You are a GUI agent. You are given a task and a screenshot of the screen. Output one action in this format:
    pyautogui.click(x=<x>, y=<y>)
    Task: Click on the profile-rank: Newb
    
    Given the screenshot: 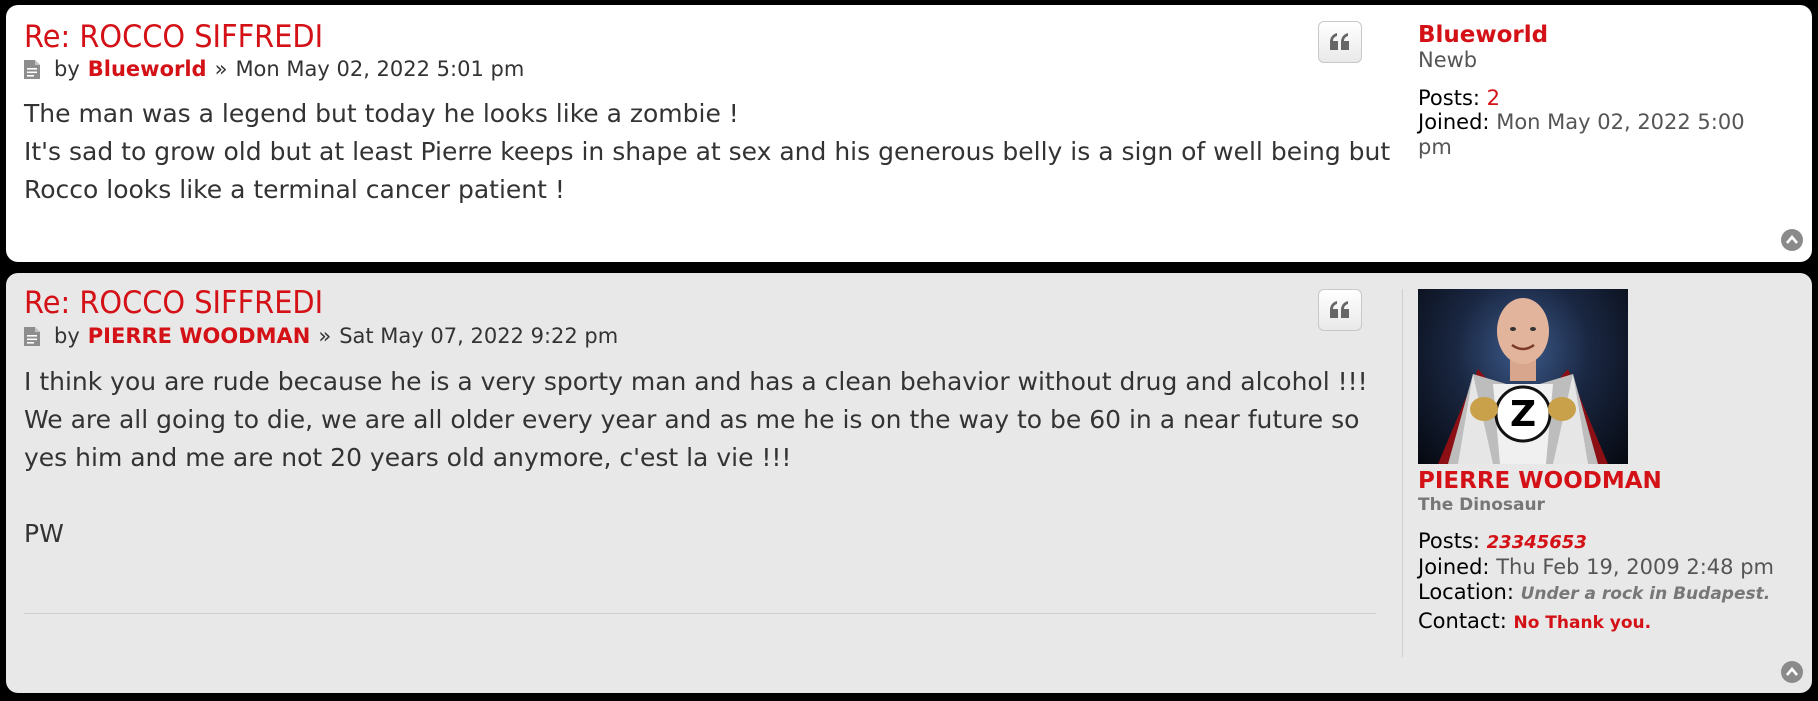 What is the action you would take?
    pyautogui.click(x=1448, y=60)
    